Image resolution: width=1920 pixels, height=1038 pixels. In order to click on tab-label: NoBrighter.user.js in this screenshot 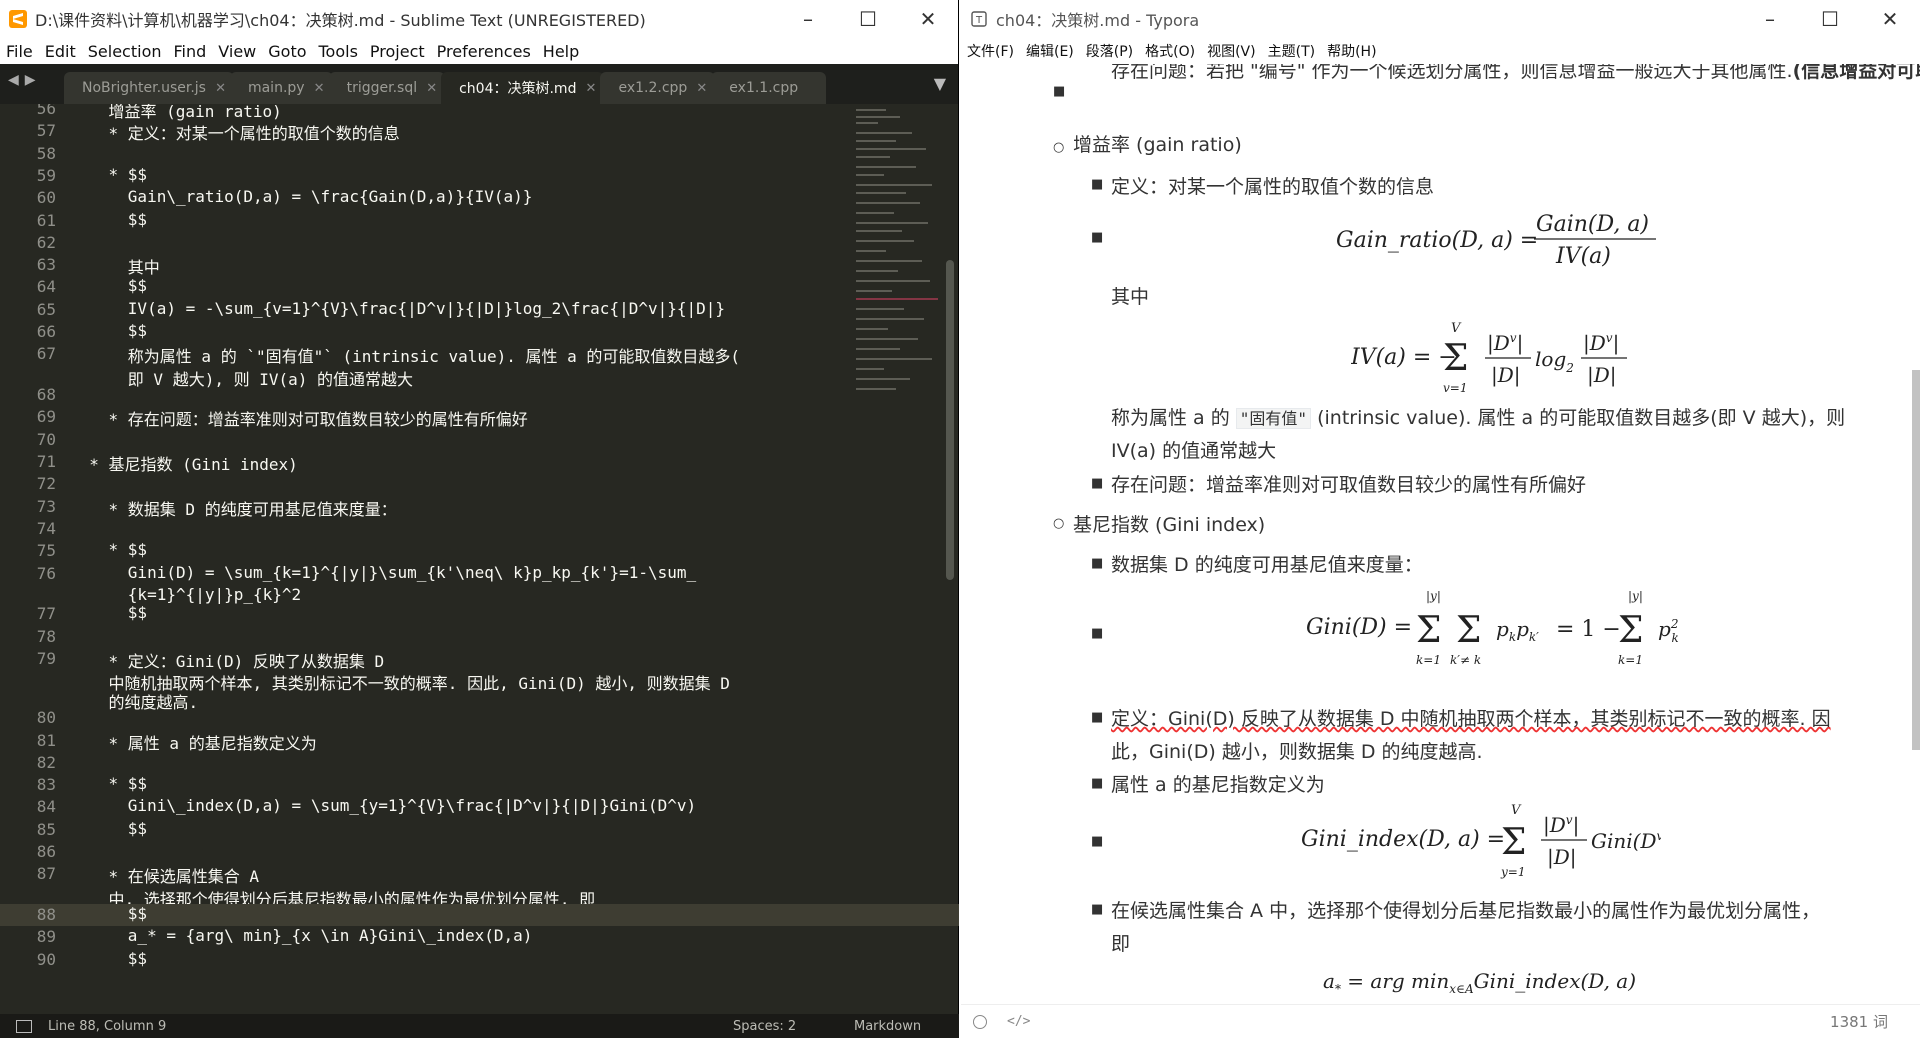, I will do `click(144, 88)`.